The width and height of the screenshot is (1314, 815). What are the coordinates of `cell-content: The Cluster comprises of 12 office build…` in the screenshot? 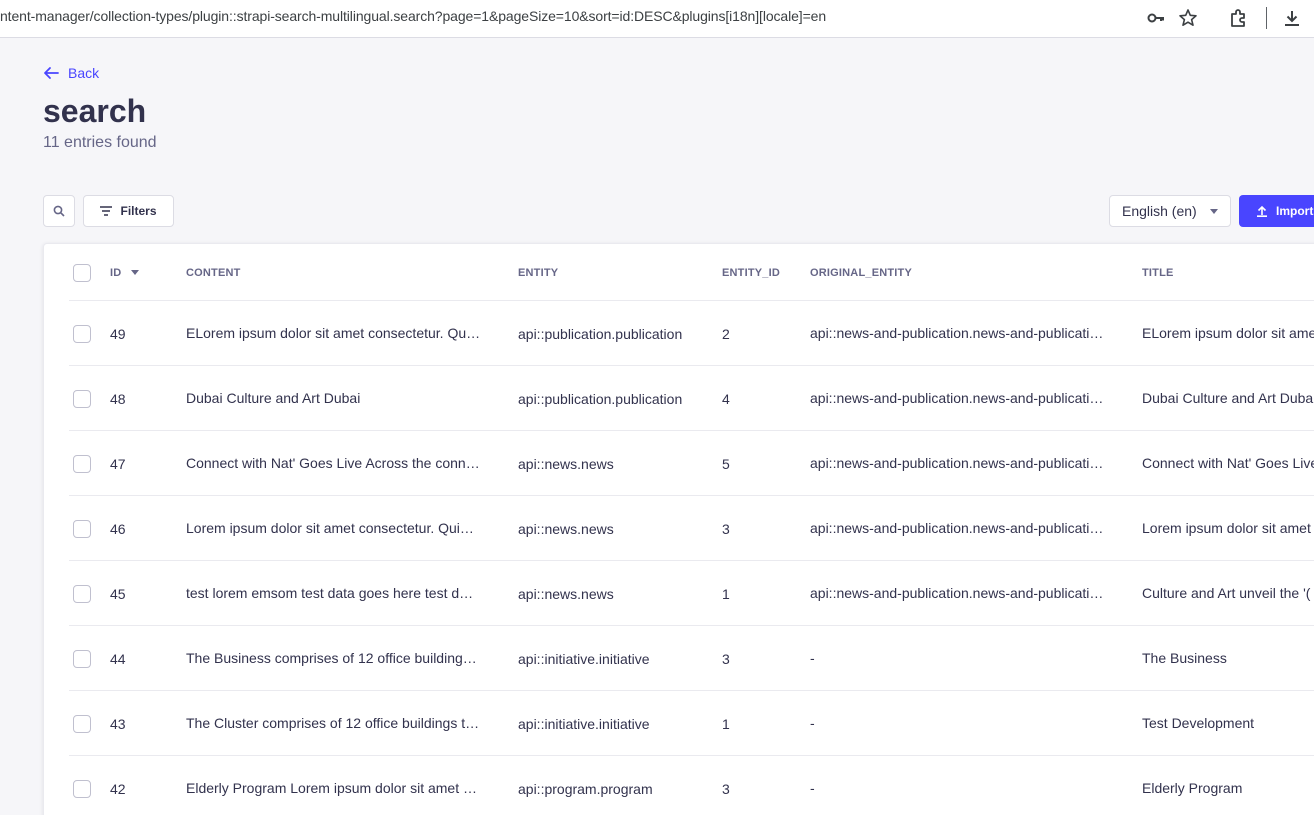 It's located at (333, 723).